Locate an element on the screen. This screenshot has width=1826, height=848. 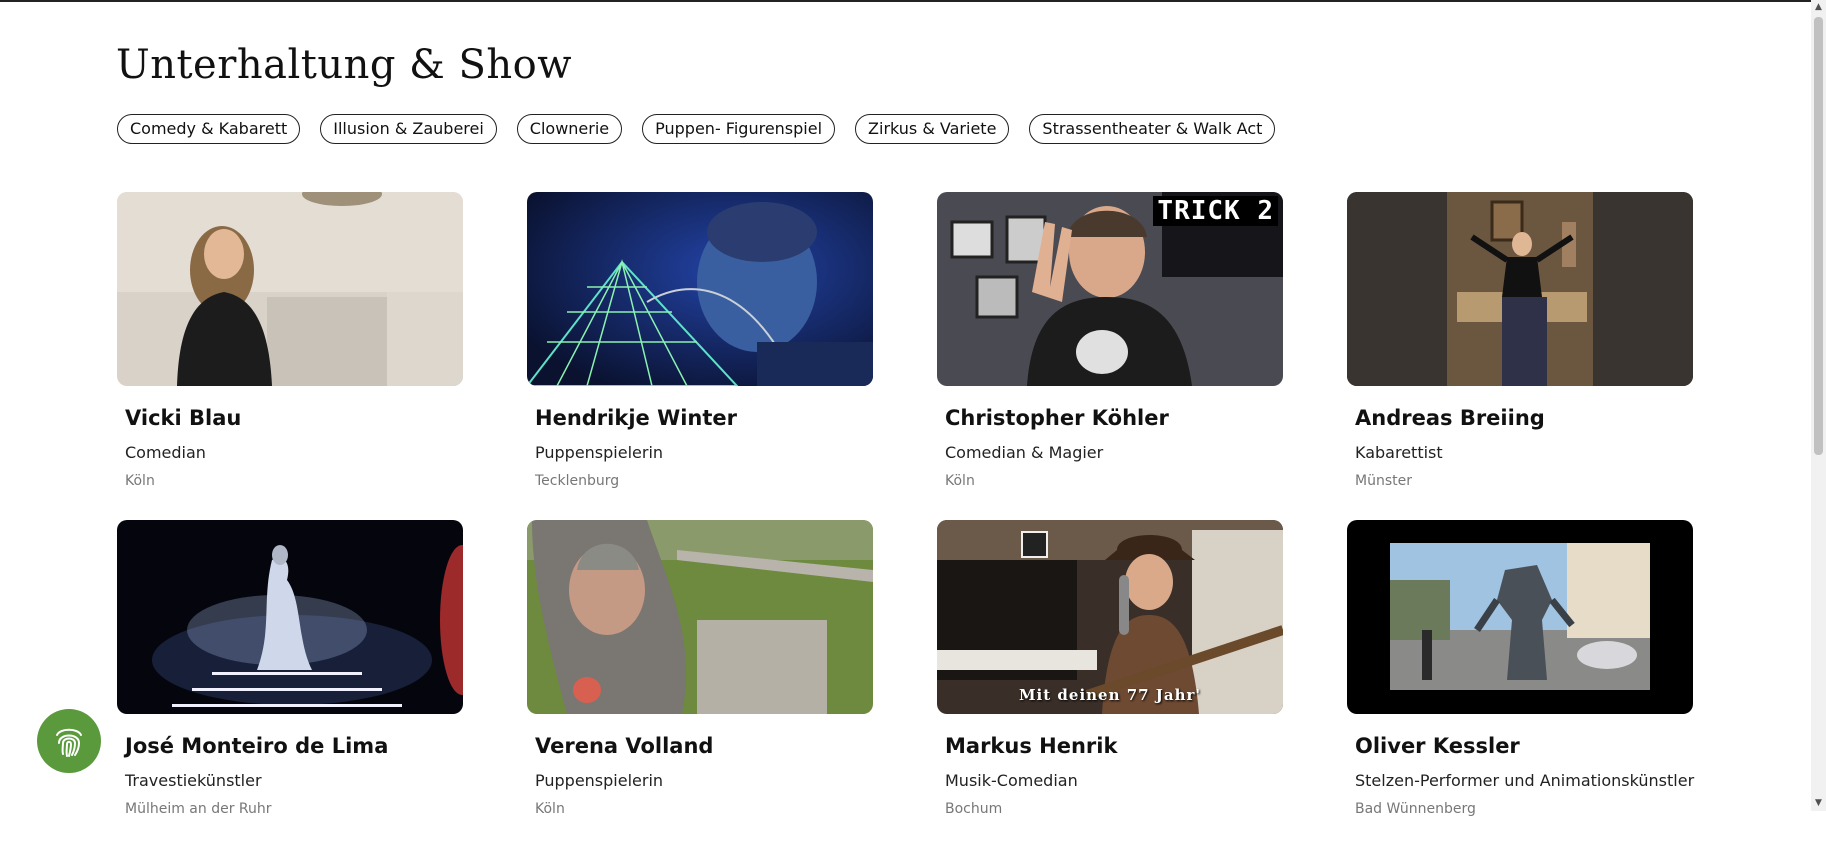
category-chip-puppen: Puppen- Figurenspiel is located at coordinates (739, 129).